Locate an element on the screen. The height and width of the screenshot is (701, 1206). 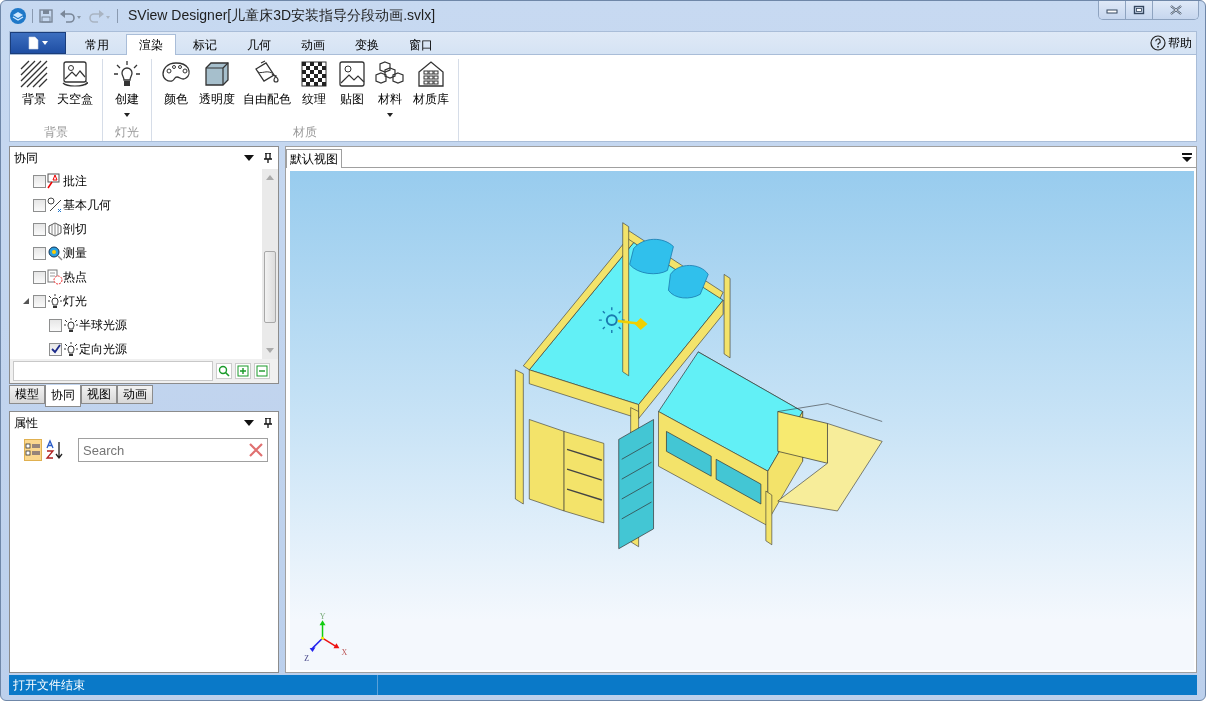
ribbon-group-label: 材质 is located at coordinates (305, 132).